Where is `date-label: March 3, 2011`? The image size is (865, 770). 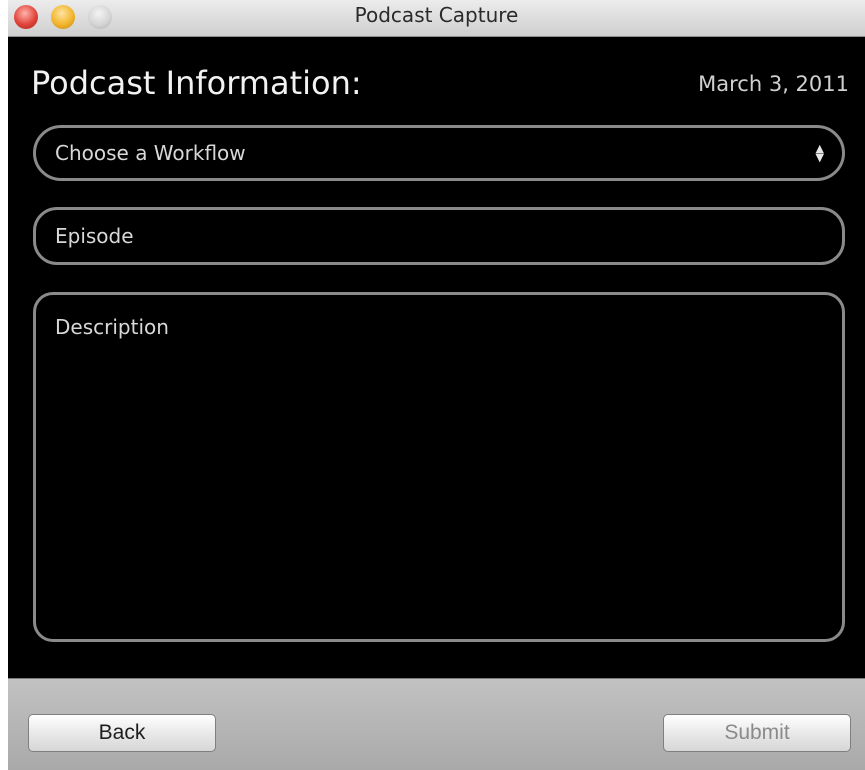
date-label: March 3, 2011 is located at coordinates (773, 84).